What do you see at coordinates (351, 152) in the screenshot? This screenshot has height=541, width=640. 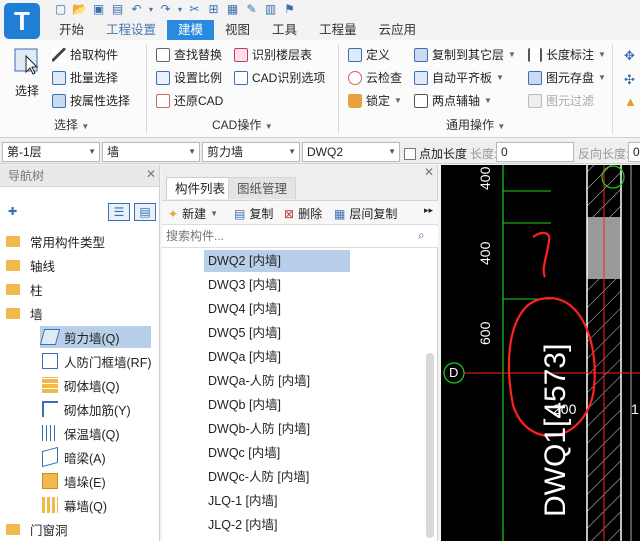 I see `component-select: DWQ2 ▼` at bounding box center [351, 152].